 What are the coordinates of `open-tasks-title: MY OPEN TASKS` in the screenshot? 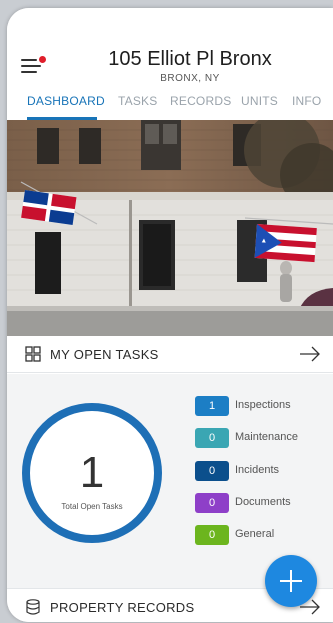 It's located at (104, 354).